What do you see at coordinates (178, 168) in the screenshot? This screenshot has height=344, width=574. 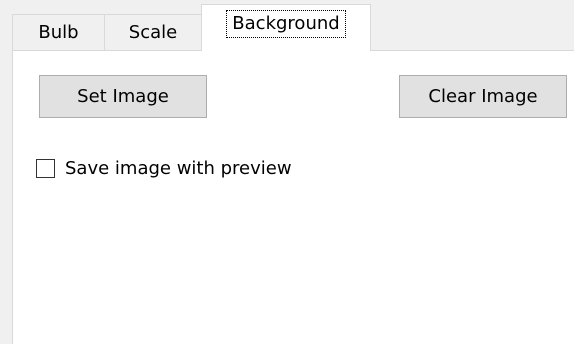 I see `save-image-with-preview-label: Save image with preview` at bounding box center [178, 168].